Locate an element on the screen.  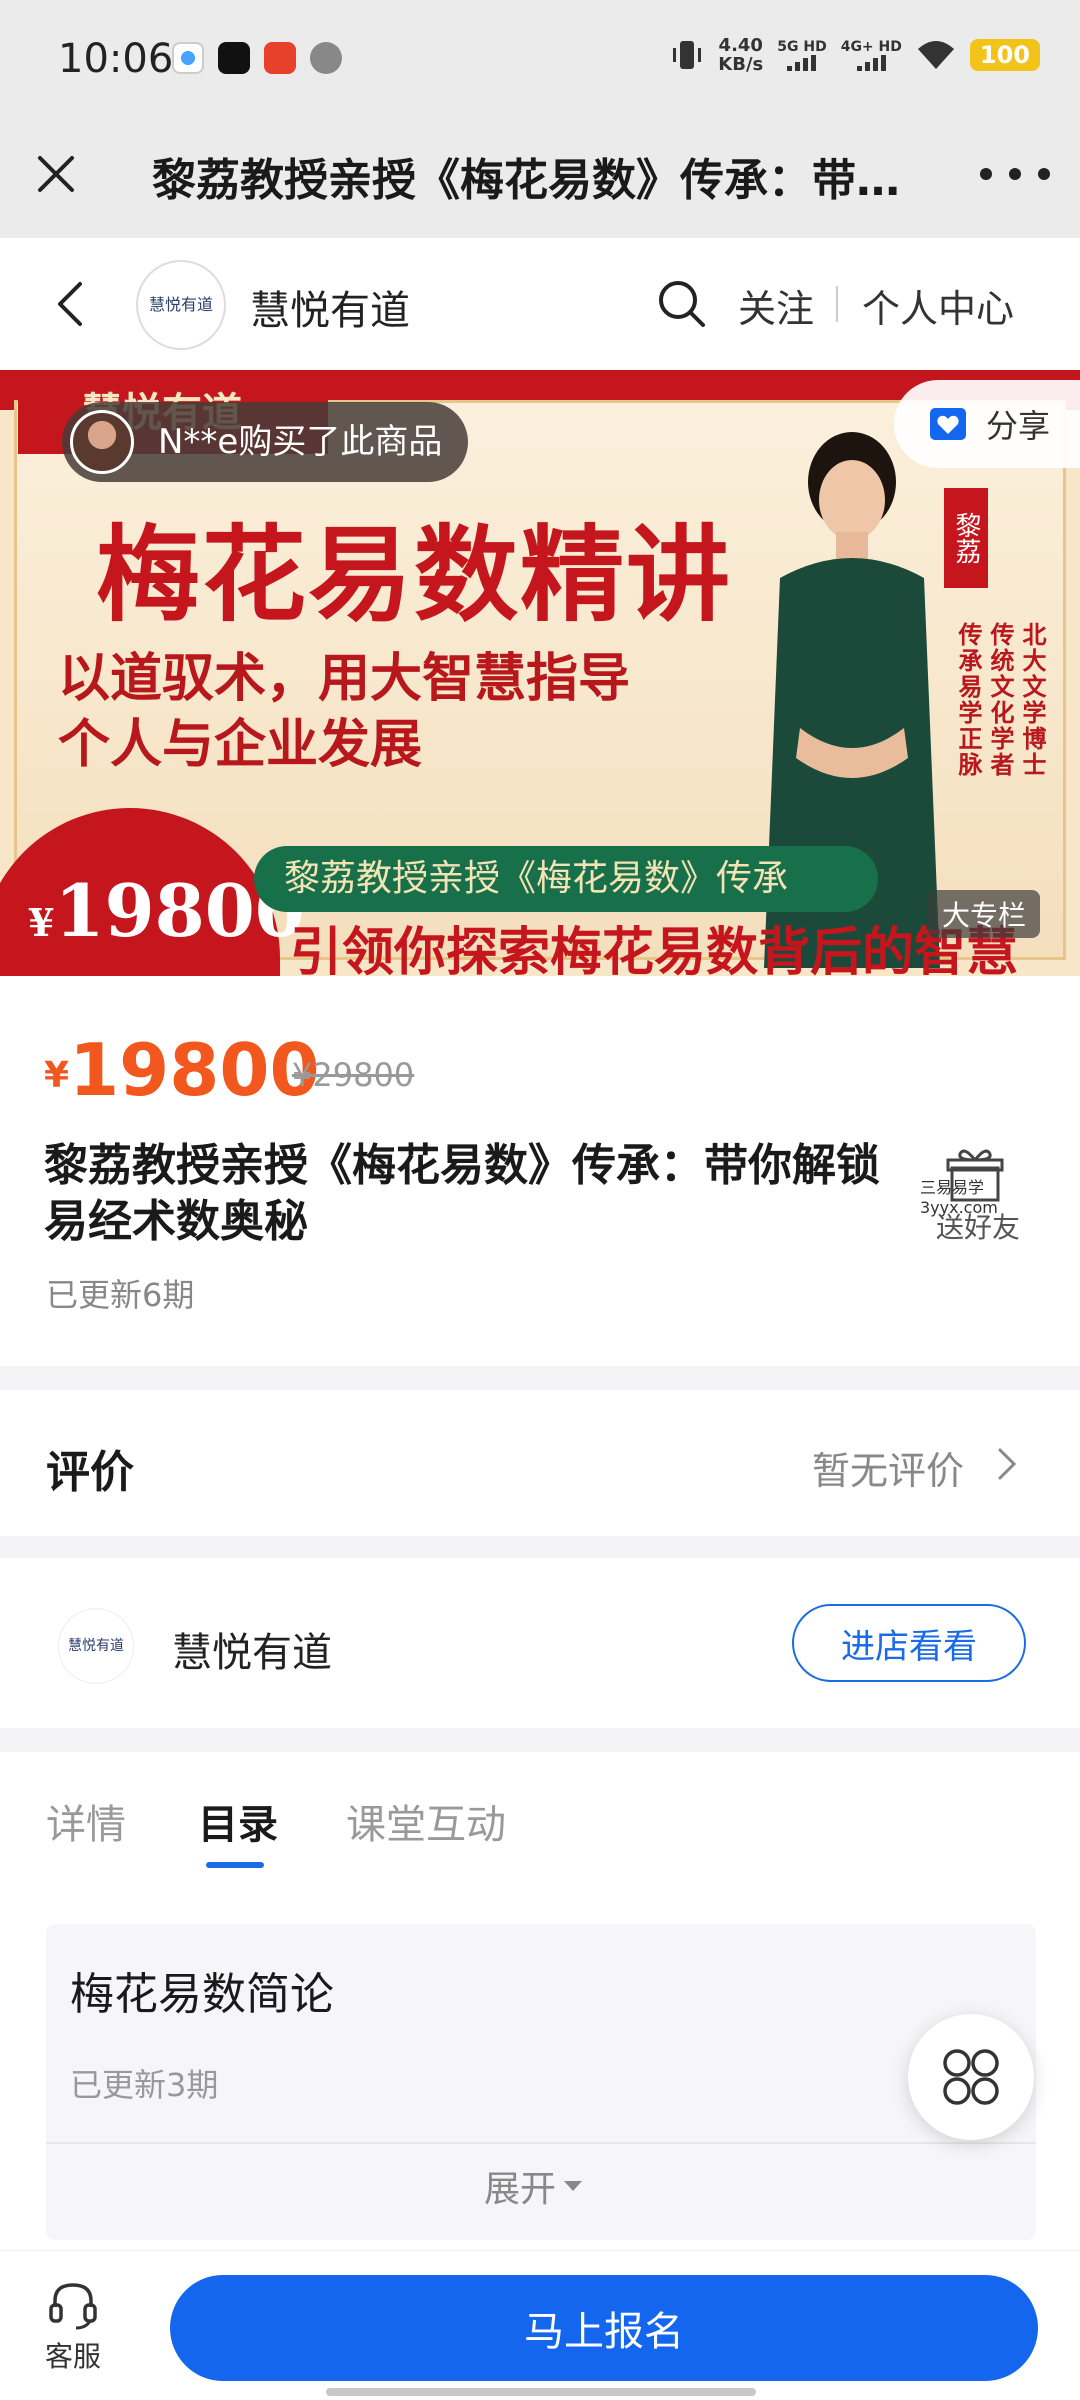
more-icon is located at coordinates (1015, 174).